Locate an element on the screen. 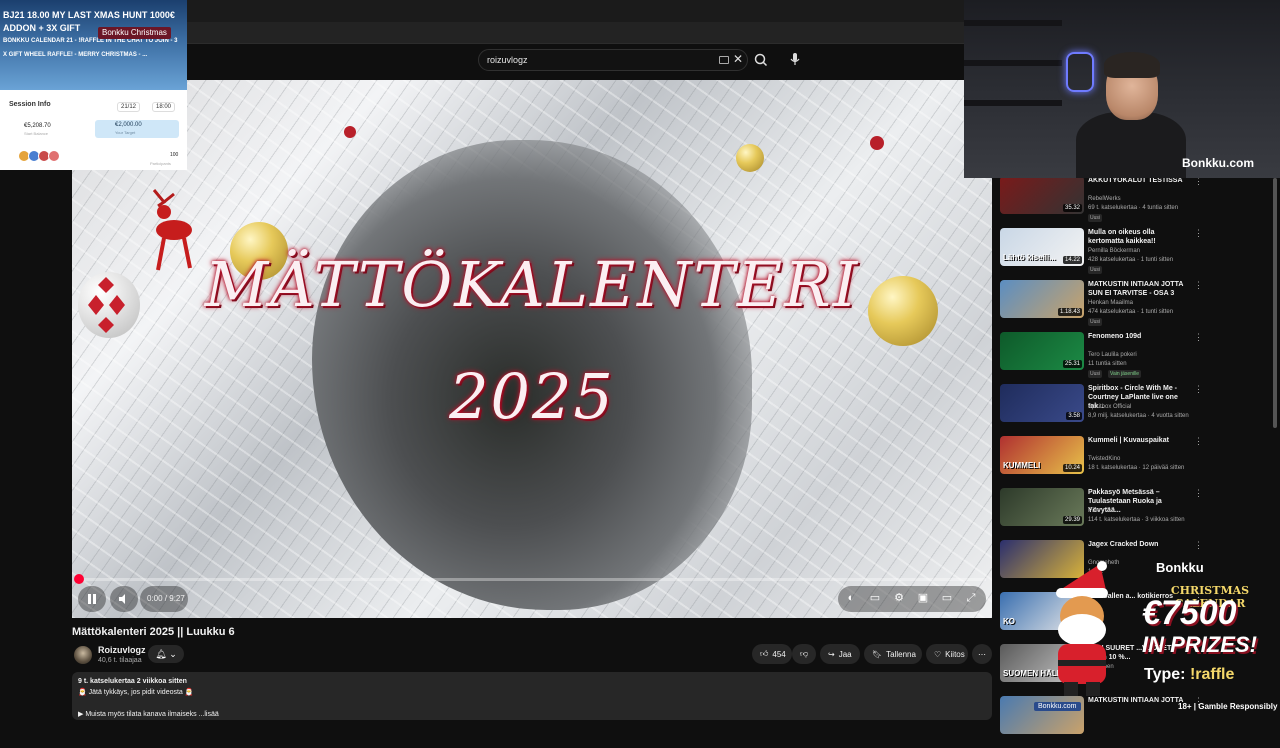 Image resolution: width=1280 pixels, height=748 pixels. duration-badge: 1.18.43 is located at coordinates (1069, 312).